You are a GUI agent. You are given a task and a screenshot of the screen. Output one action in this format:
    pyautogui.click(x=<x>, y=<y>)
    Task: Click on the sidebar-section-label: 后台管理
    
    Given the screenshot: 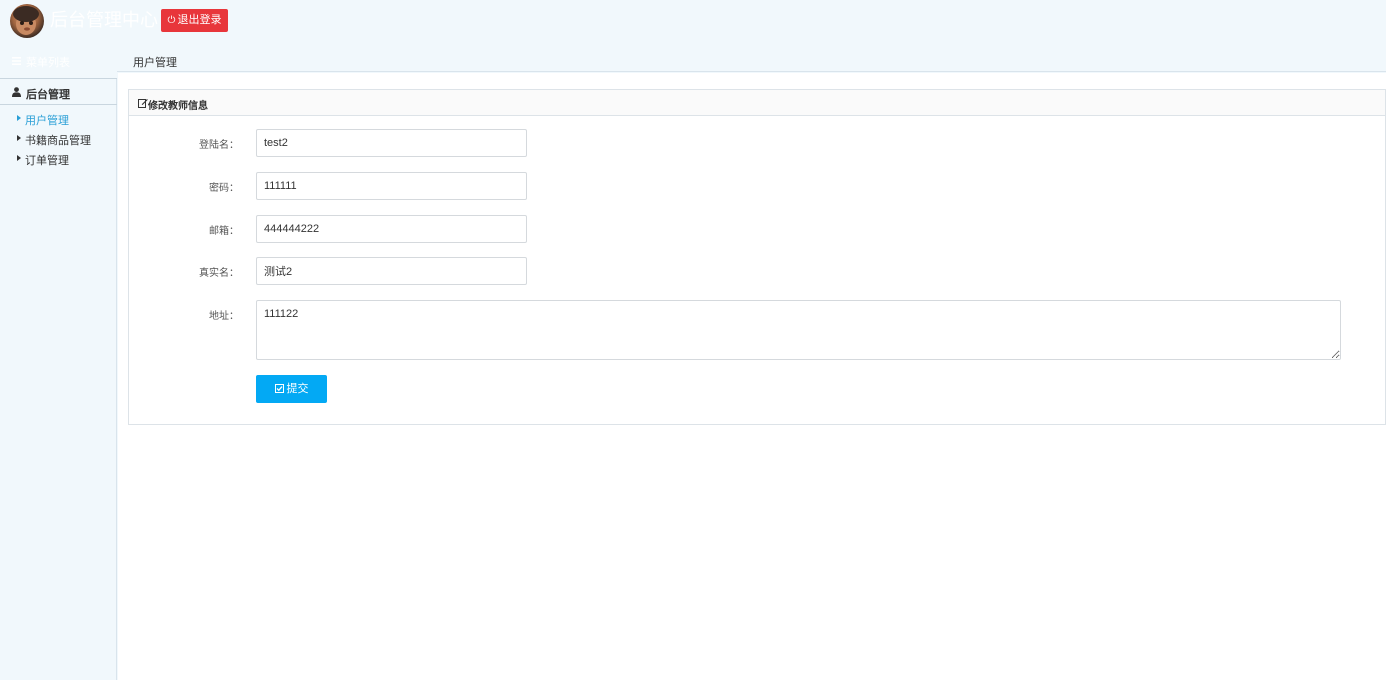 What is the action you would take?
    pyautogui.click(x=48, y=95)
    